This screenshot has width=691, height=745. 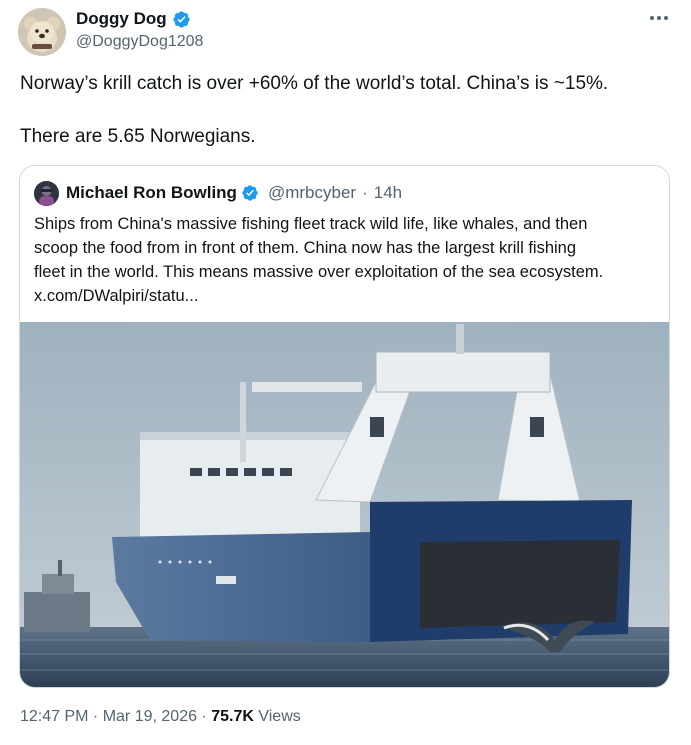 I want to click on tweet-time: 12:47 PM, so click(x=54, y=716).